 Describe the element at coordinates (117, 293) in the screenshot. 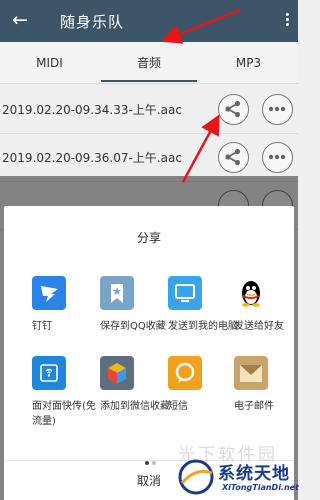

I see `qq-favorite-icon` at that location.